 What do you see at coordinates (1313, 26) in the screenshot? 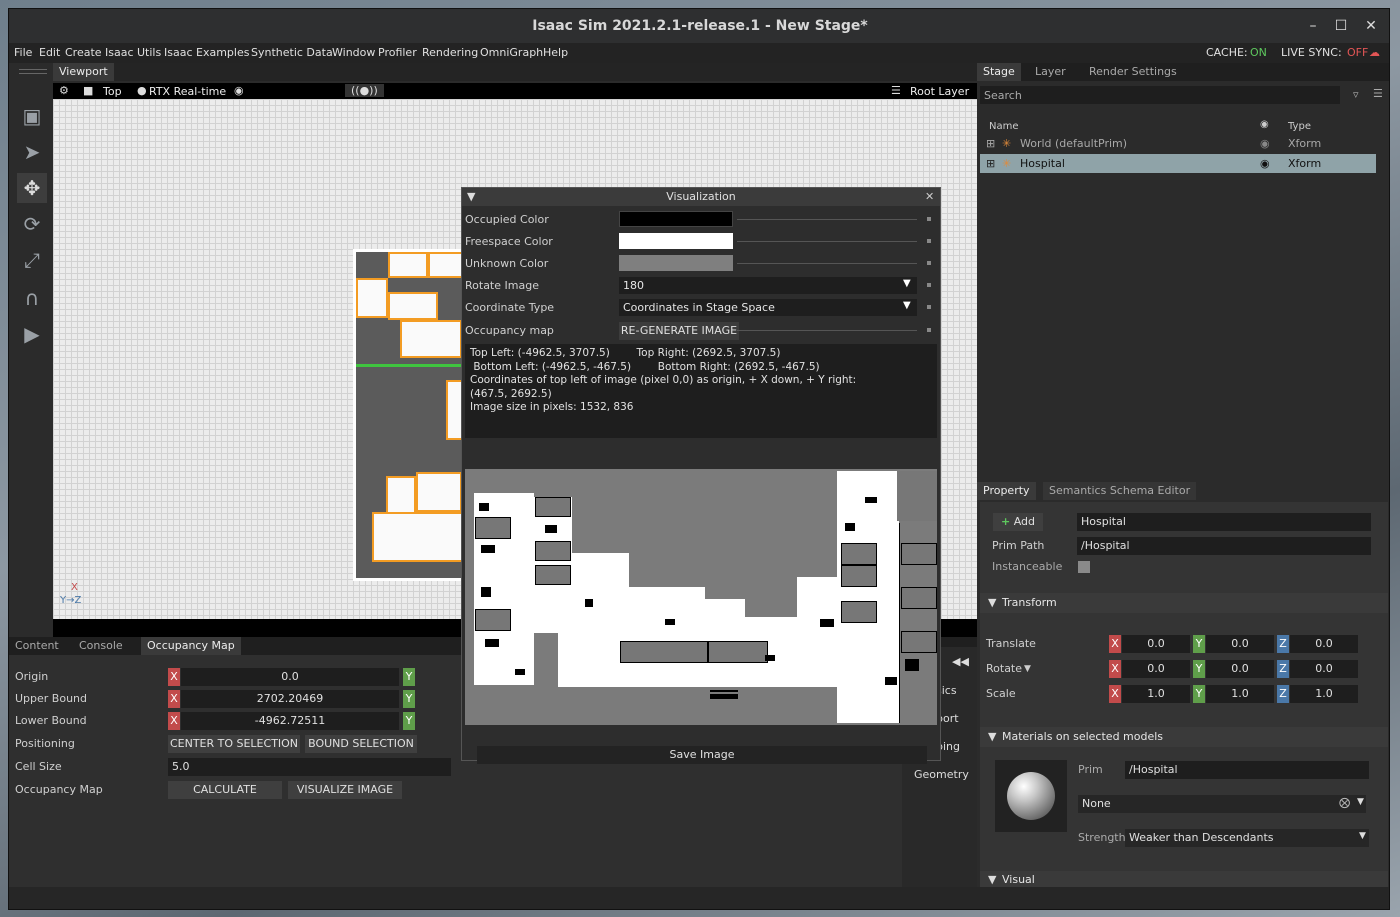
I see `minimize-icon: –` at bounding box center [1313, 26].